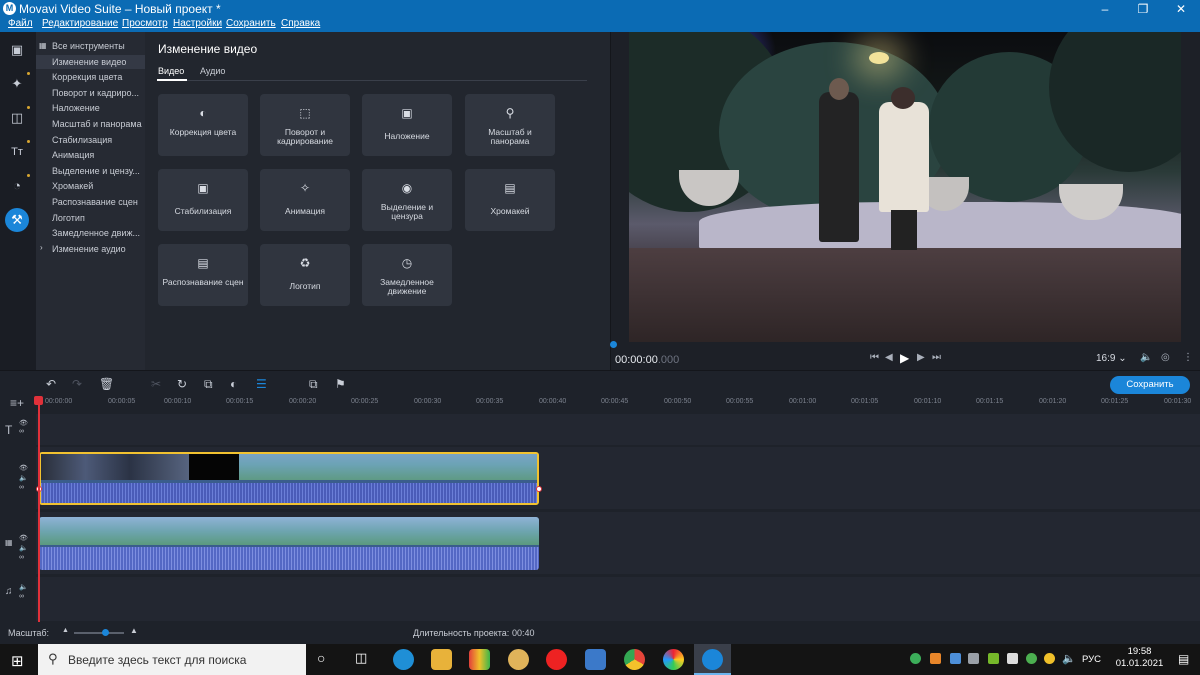 The height and width of the screenshot is (675, 1200). What do you see at coordinates (889, 357) in the screenshot?
I see `prev-frame-icon: ◀` at bounding box center [889, 357].